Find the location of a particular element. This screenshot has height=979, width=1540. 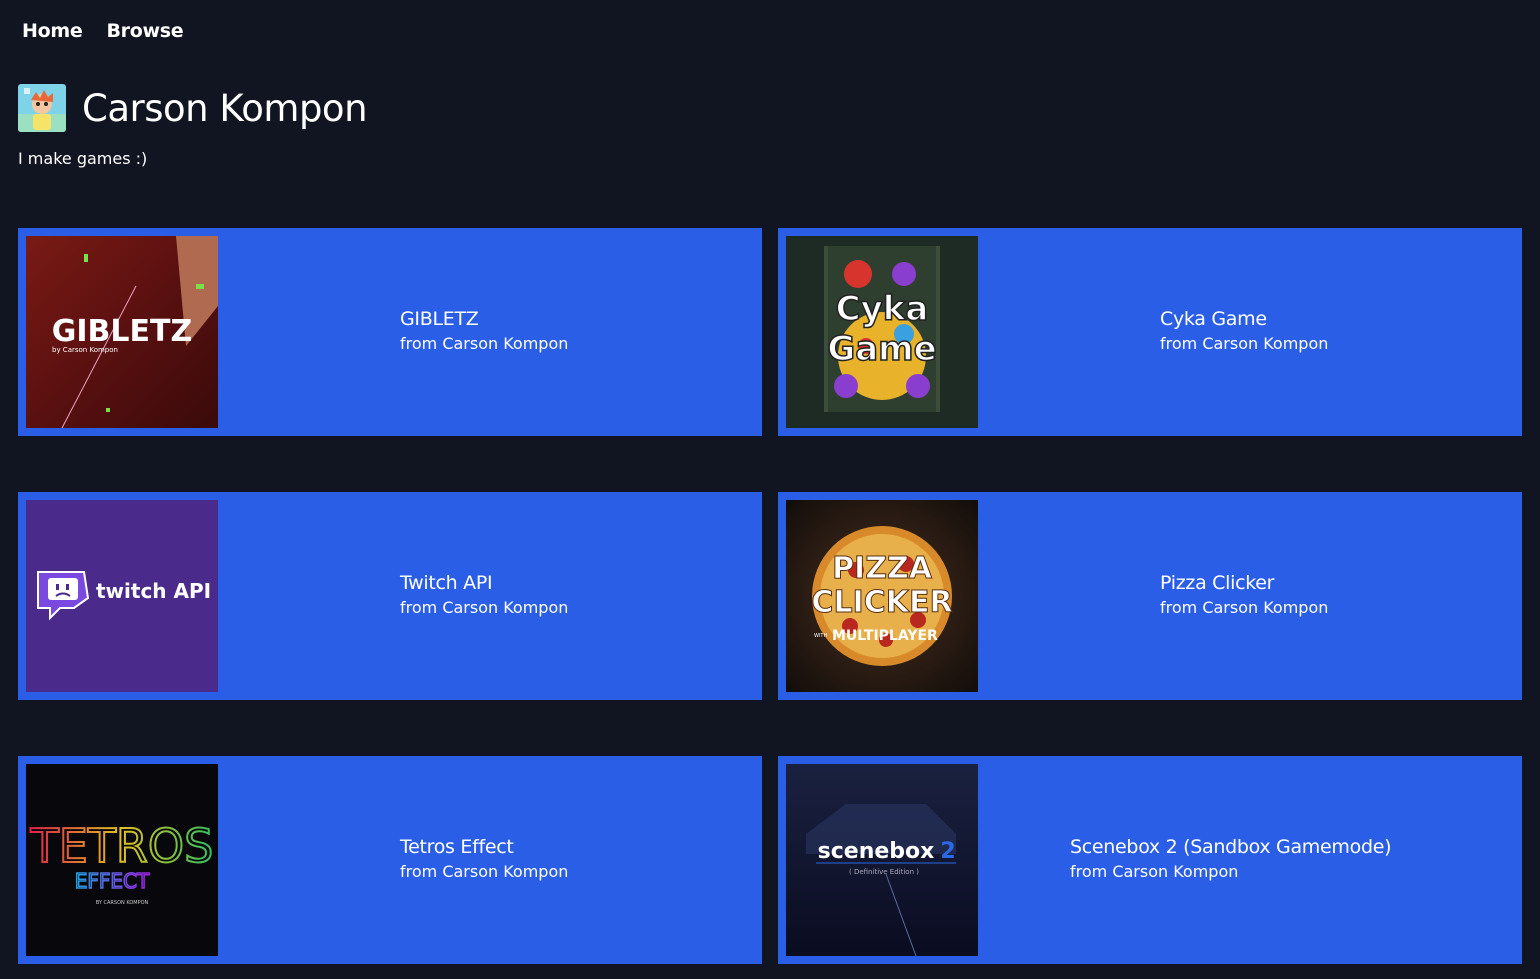

gibletz-logo-subtitle: by Carson Kompon is located at coordinates (85, 350).